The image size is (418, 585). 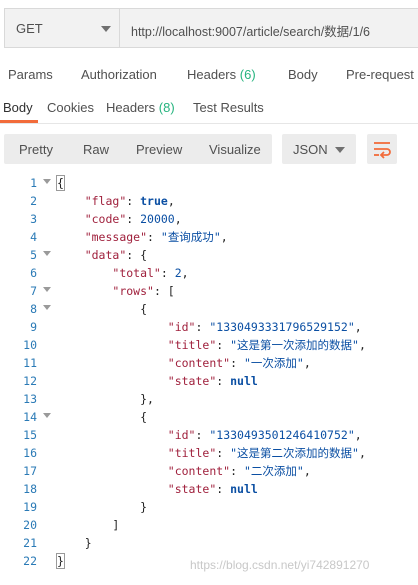 I want to click on watermark: https://blog.csdn.net/yi742891270, so click(x=280, y=565).